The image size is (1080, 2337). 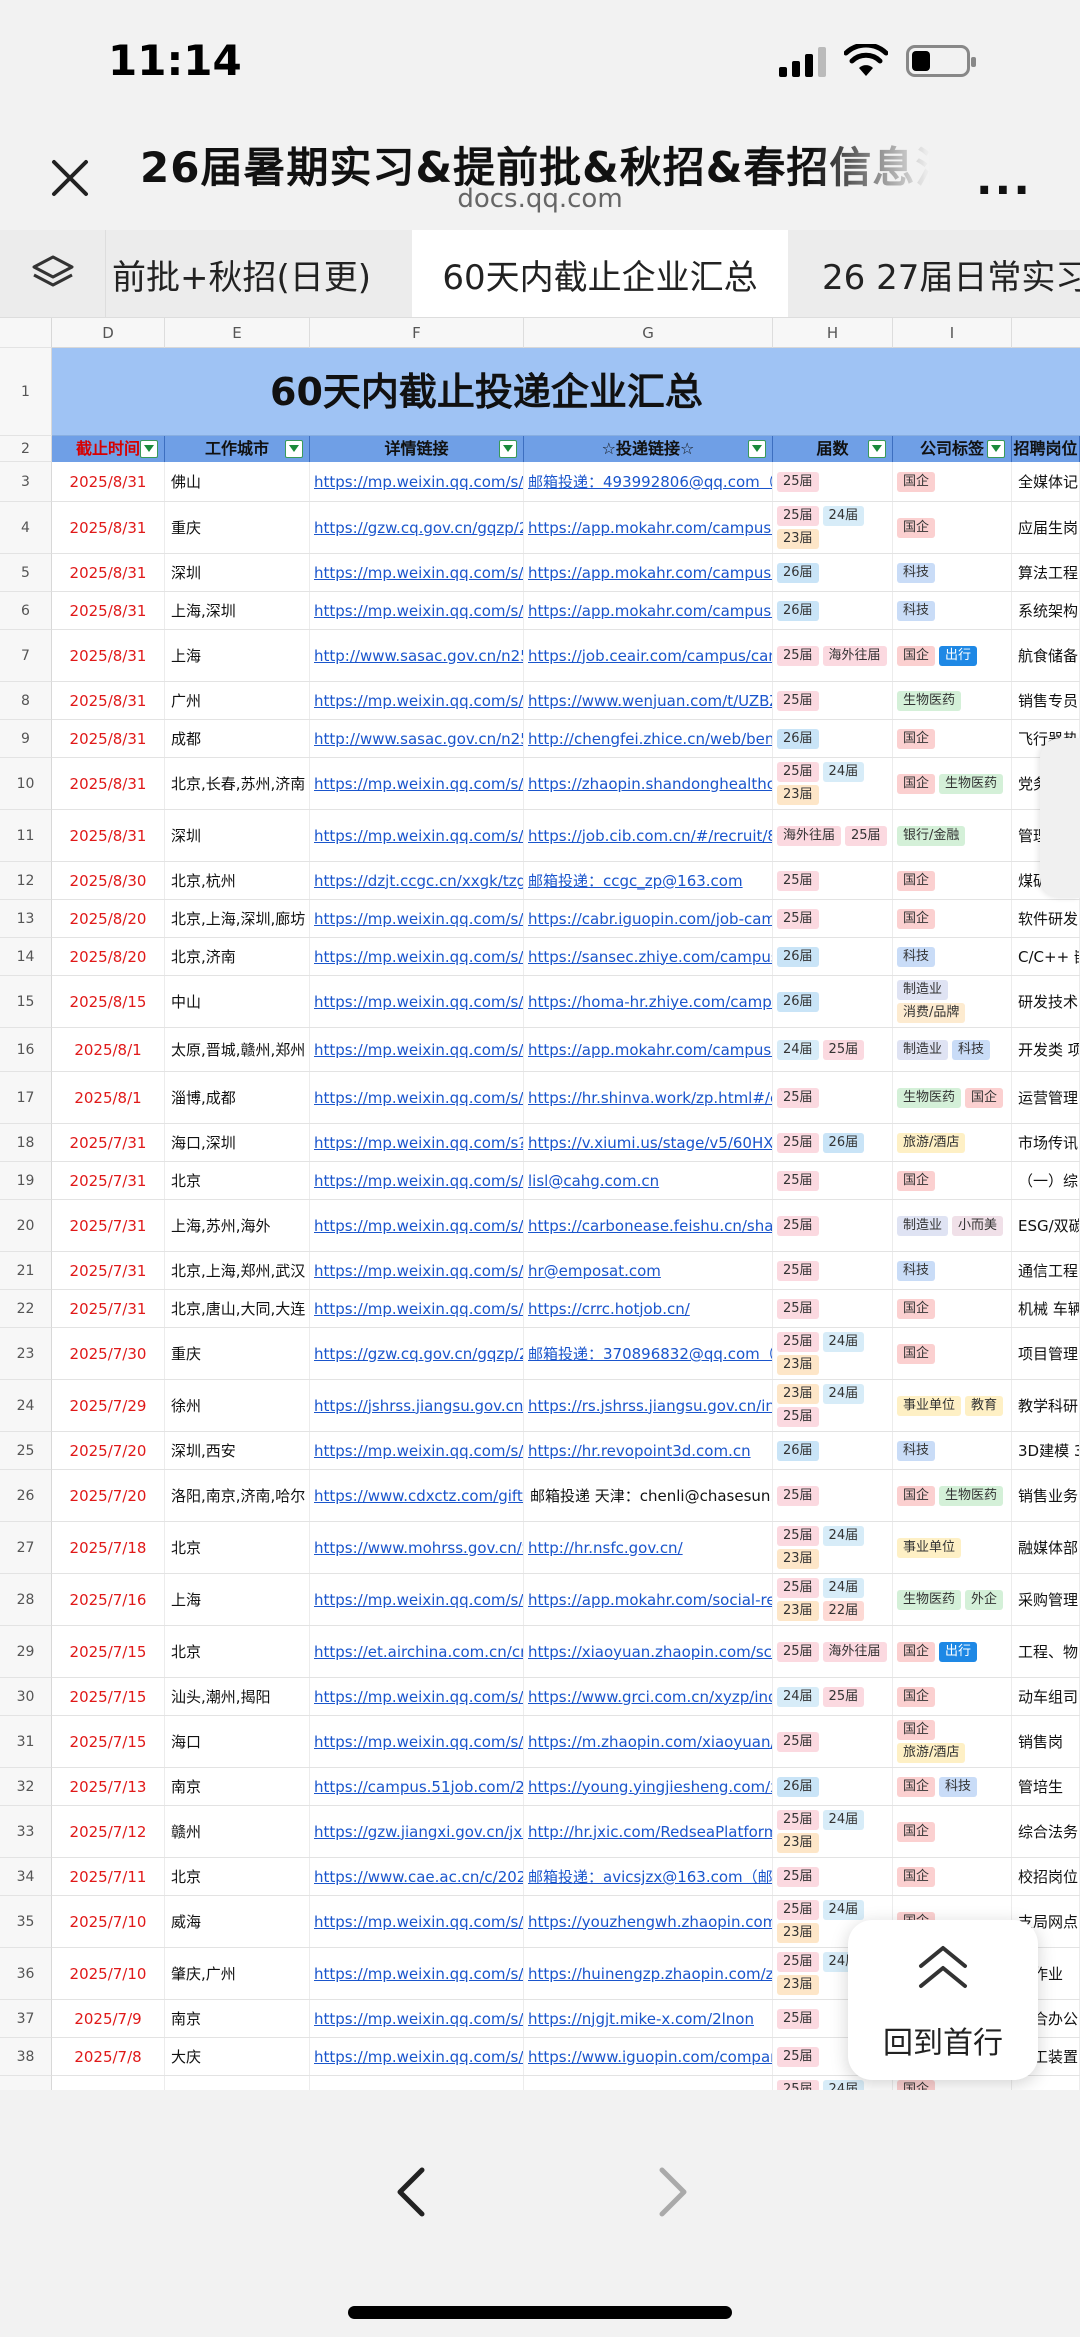 I want to click on detail-link: https://mp.weixin.qq.com/s/a, so click(x=417, y=1973).